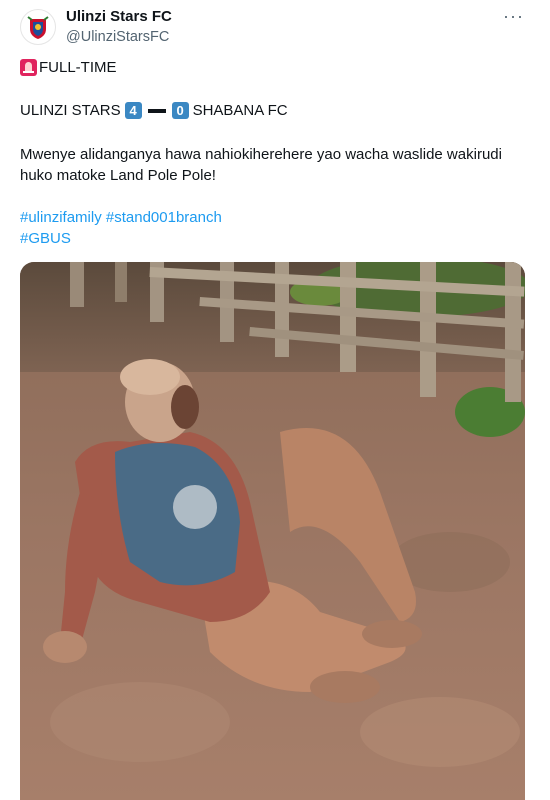 This screenshot has width=550, height=800. What do you see at coordinates (240, 110) in the screenshot?
I see `away-team: SHABANA FC` at bounding box center [240, 110].